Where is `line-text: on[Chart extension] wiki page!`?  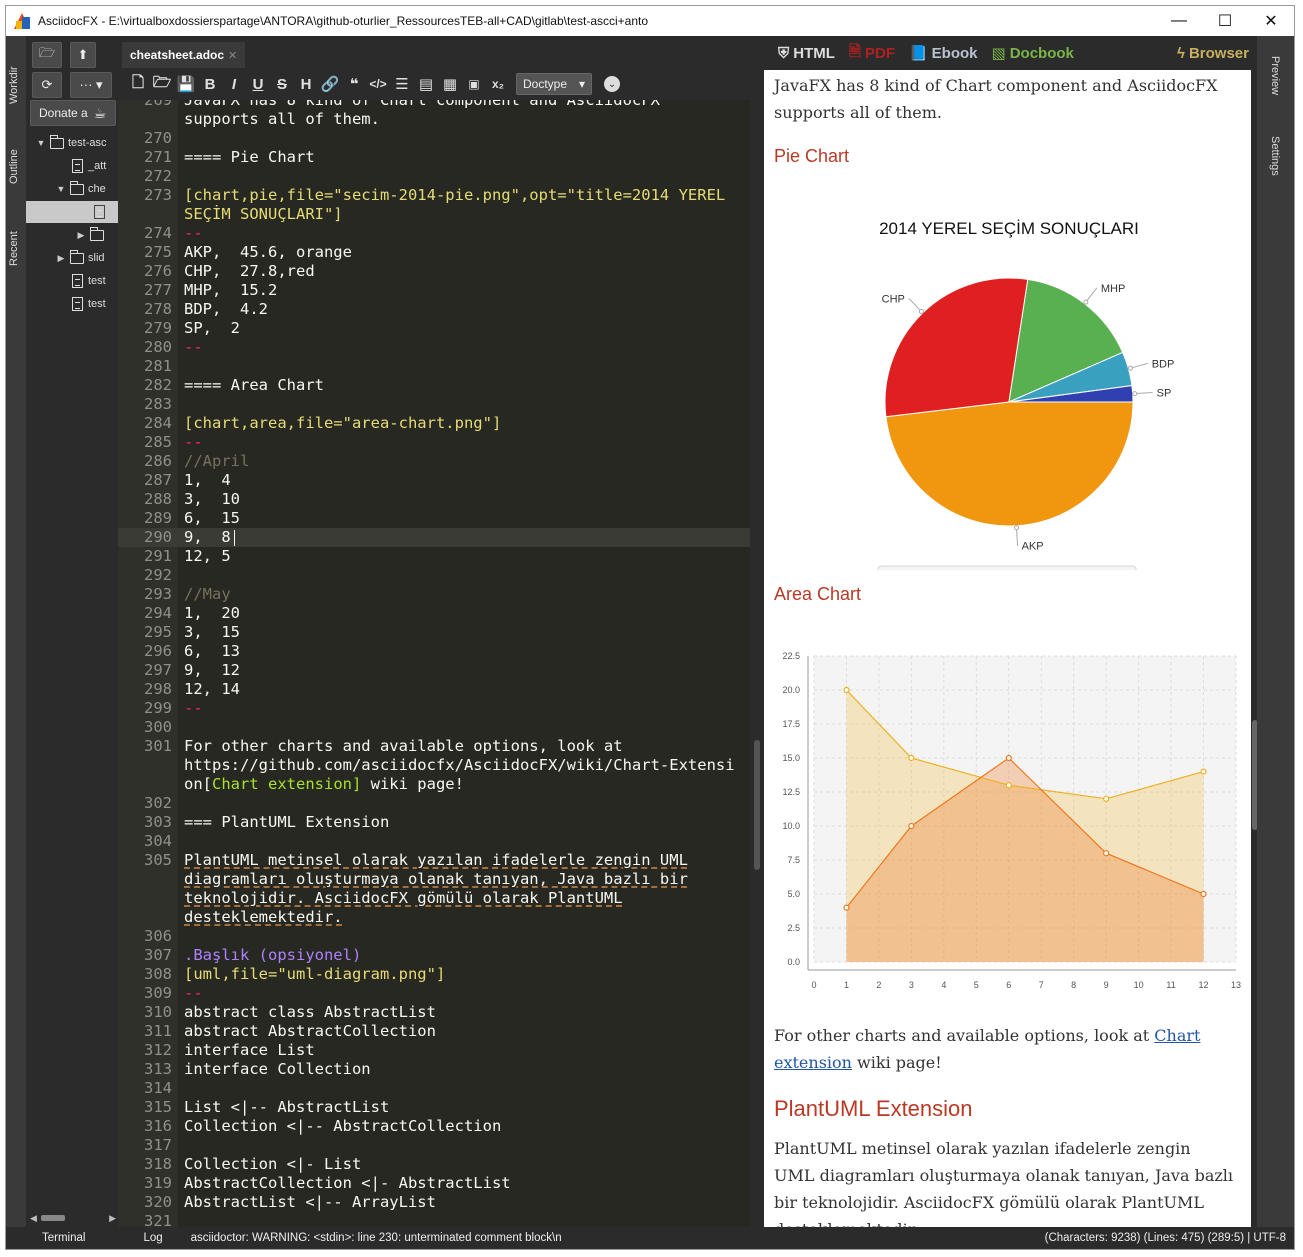 line-text: on[Chart extension] wiki page! is located at coordinates (324, 784).